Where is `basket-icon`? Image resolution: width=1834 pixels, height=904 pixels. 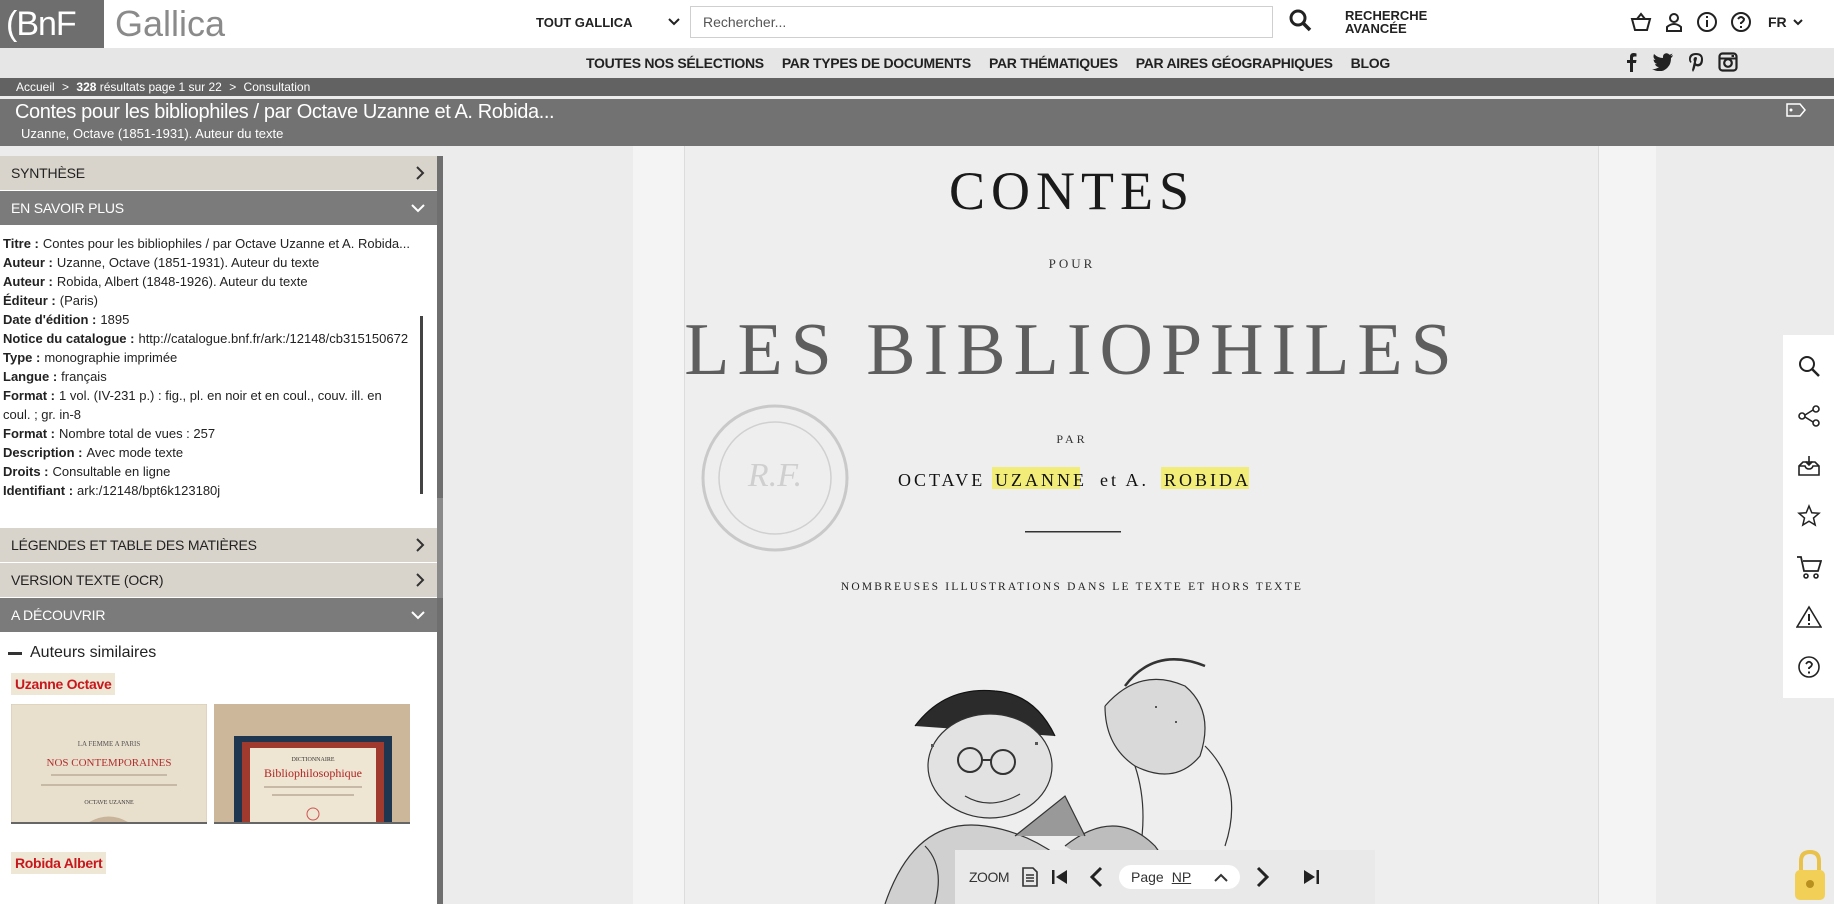
basket-icon is located at coordinates (1641, 22).